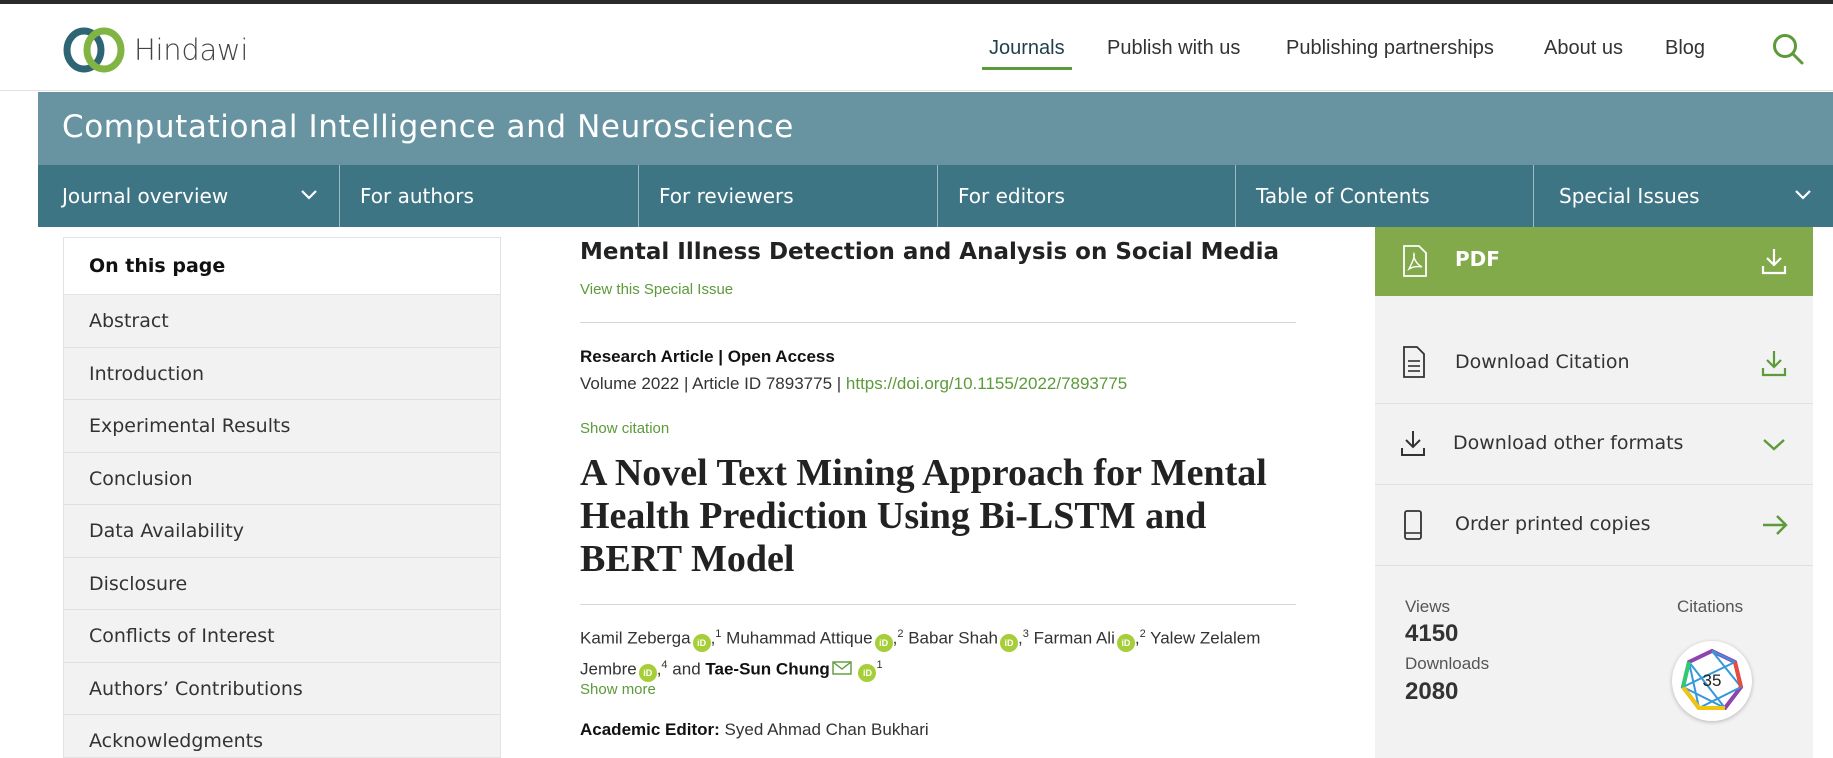 This screenshot has width=1833, height=758. I want to click on author-affiliation: 4, so click(664, 664).